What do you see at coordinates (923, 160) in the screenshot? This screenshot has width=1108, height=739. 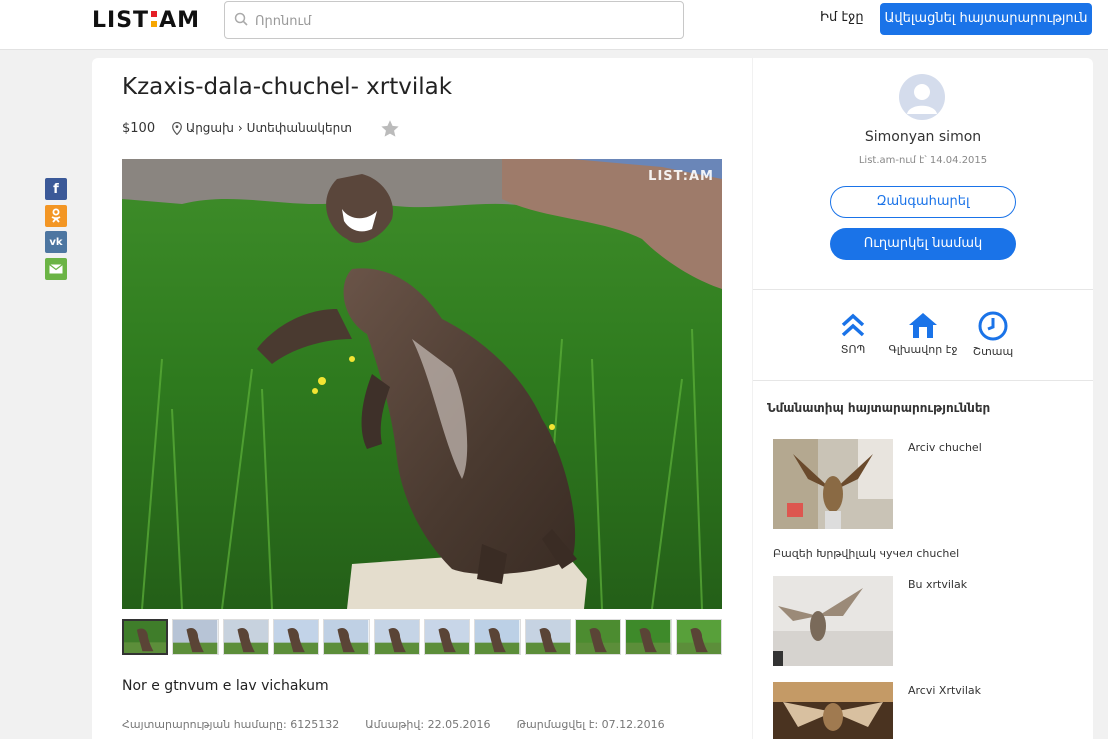 I see `seller-since: List.am-ում է՝ 14.04.2015` at bounding box center [923, 160].